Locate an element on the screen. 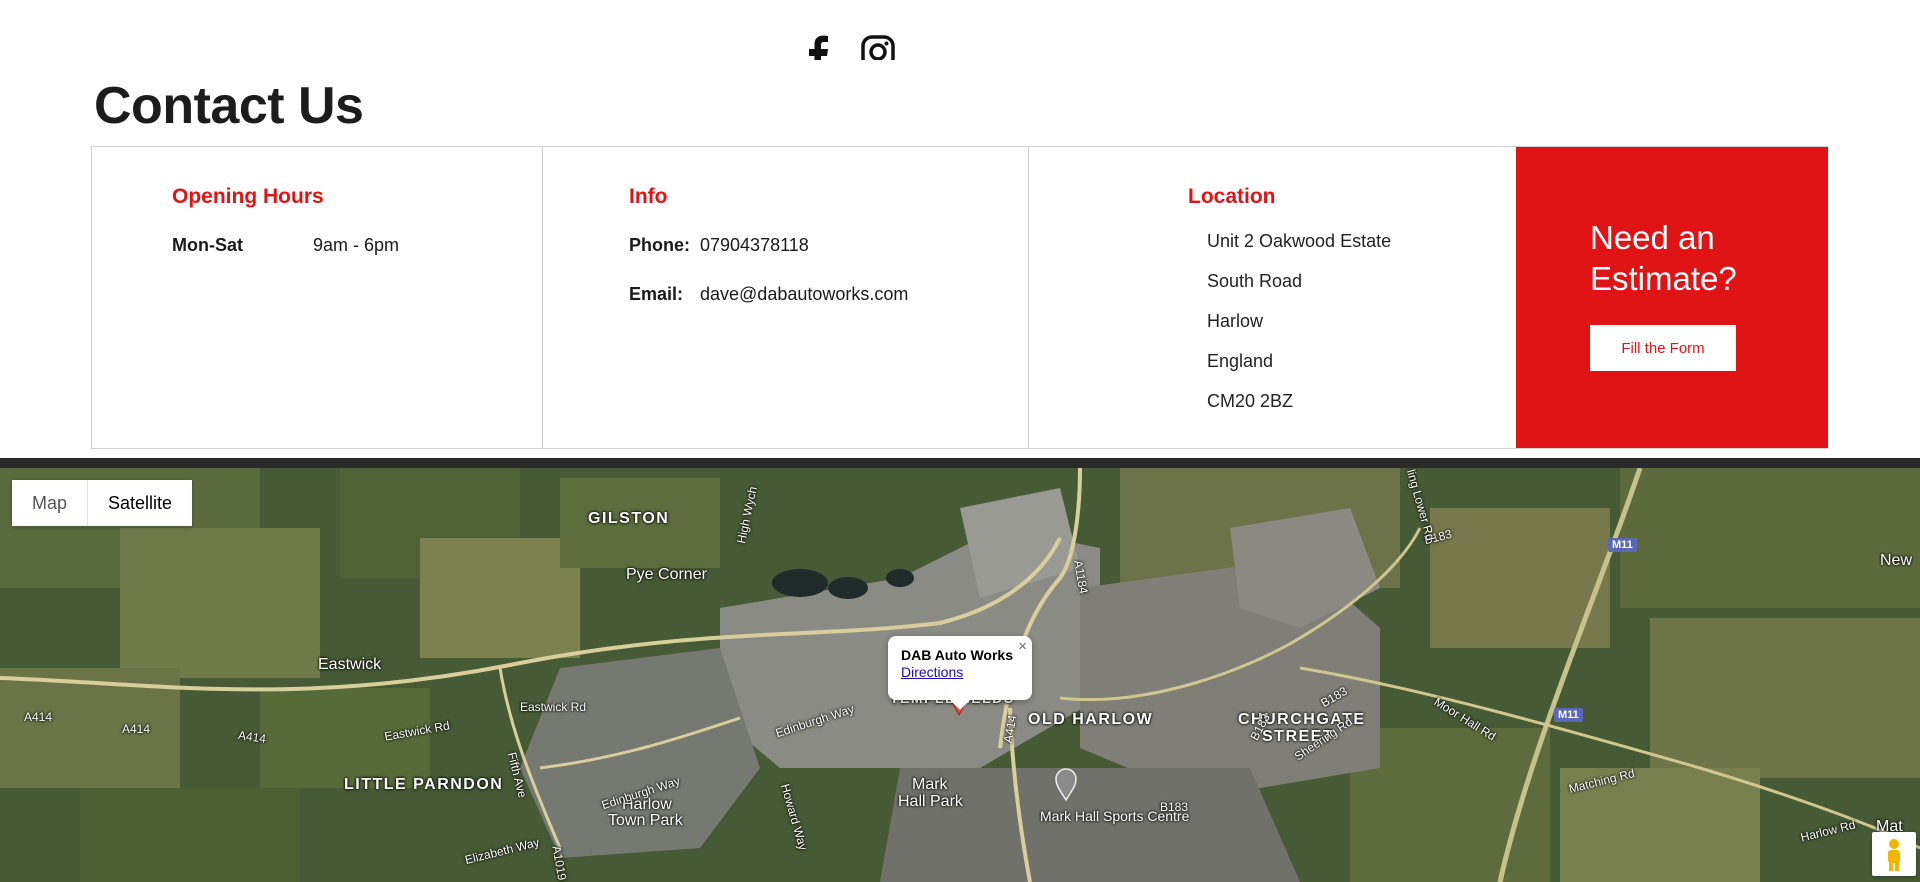 This screenshot has height=882, width=1920. opening-hours-heading: Opening Hours is located at coordinates (248, 196).